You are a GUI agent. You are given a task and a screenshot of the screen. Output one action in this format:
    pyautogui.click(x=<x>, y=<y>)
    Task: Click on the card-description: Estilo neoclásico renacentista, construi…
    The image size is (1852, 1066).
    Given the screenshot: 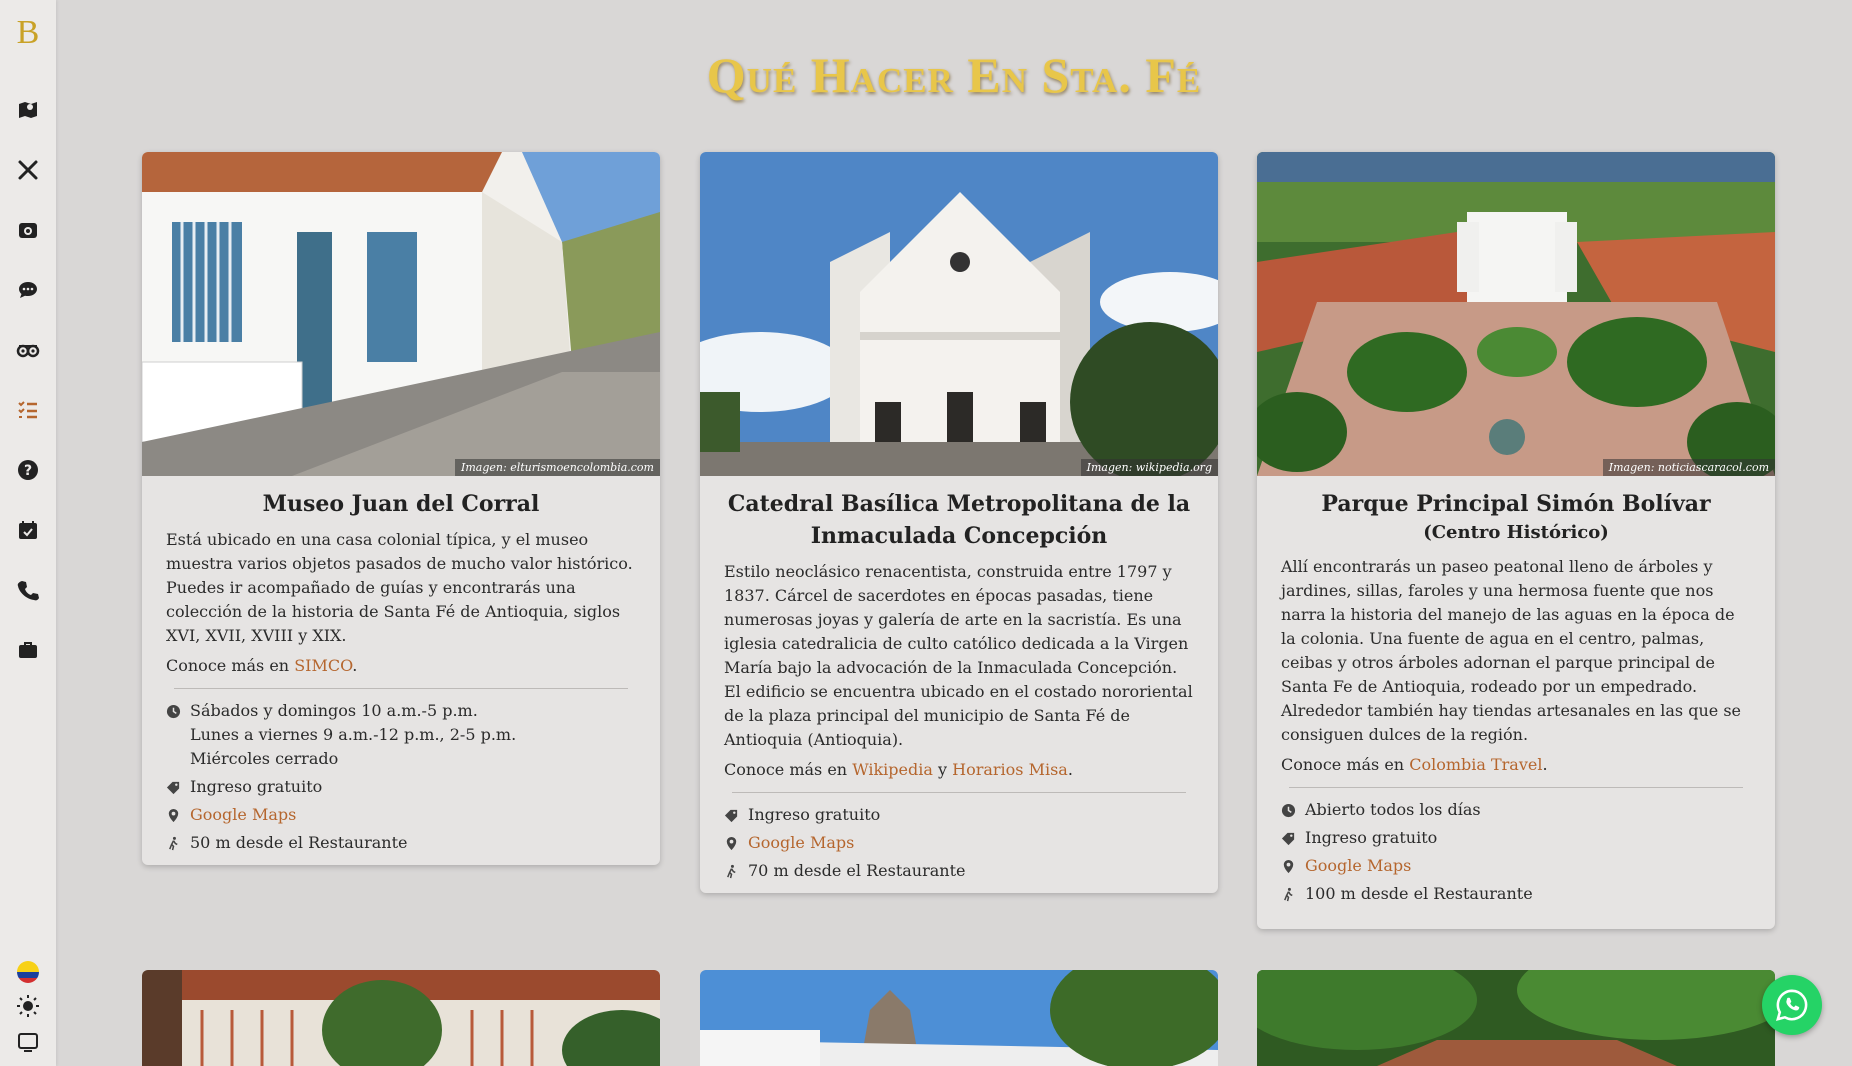 What is the action you would take?
    pyautogui.click(x=958, y=655)
    